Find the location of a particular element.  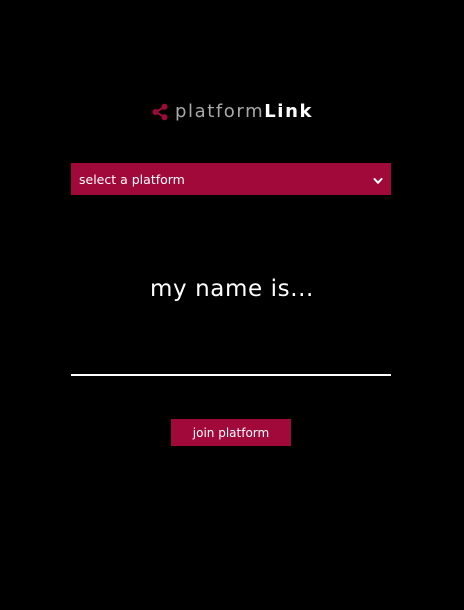

logo-text-platform: platform is located at coordinates (219, 111).